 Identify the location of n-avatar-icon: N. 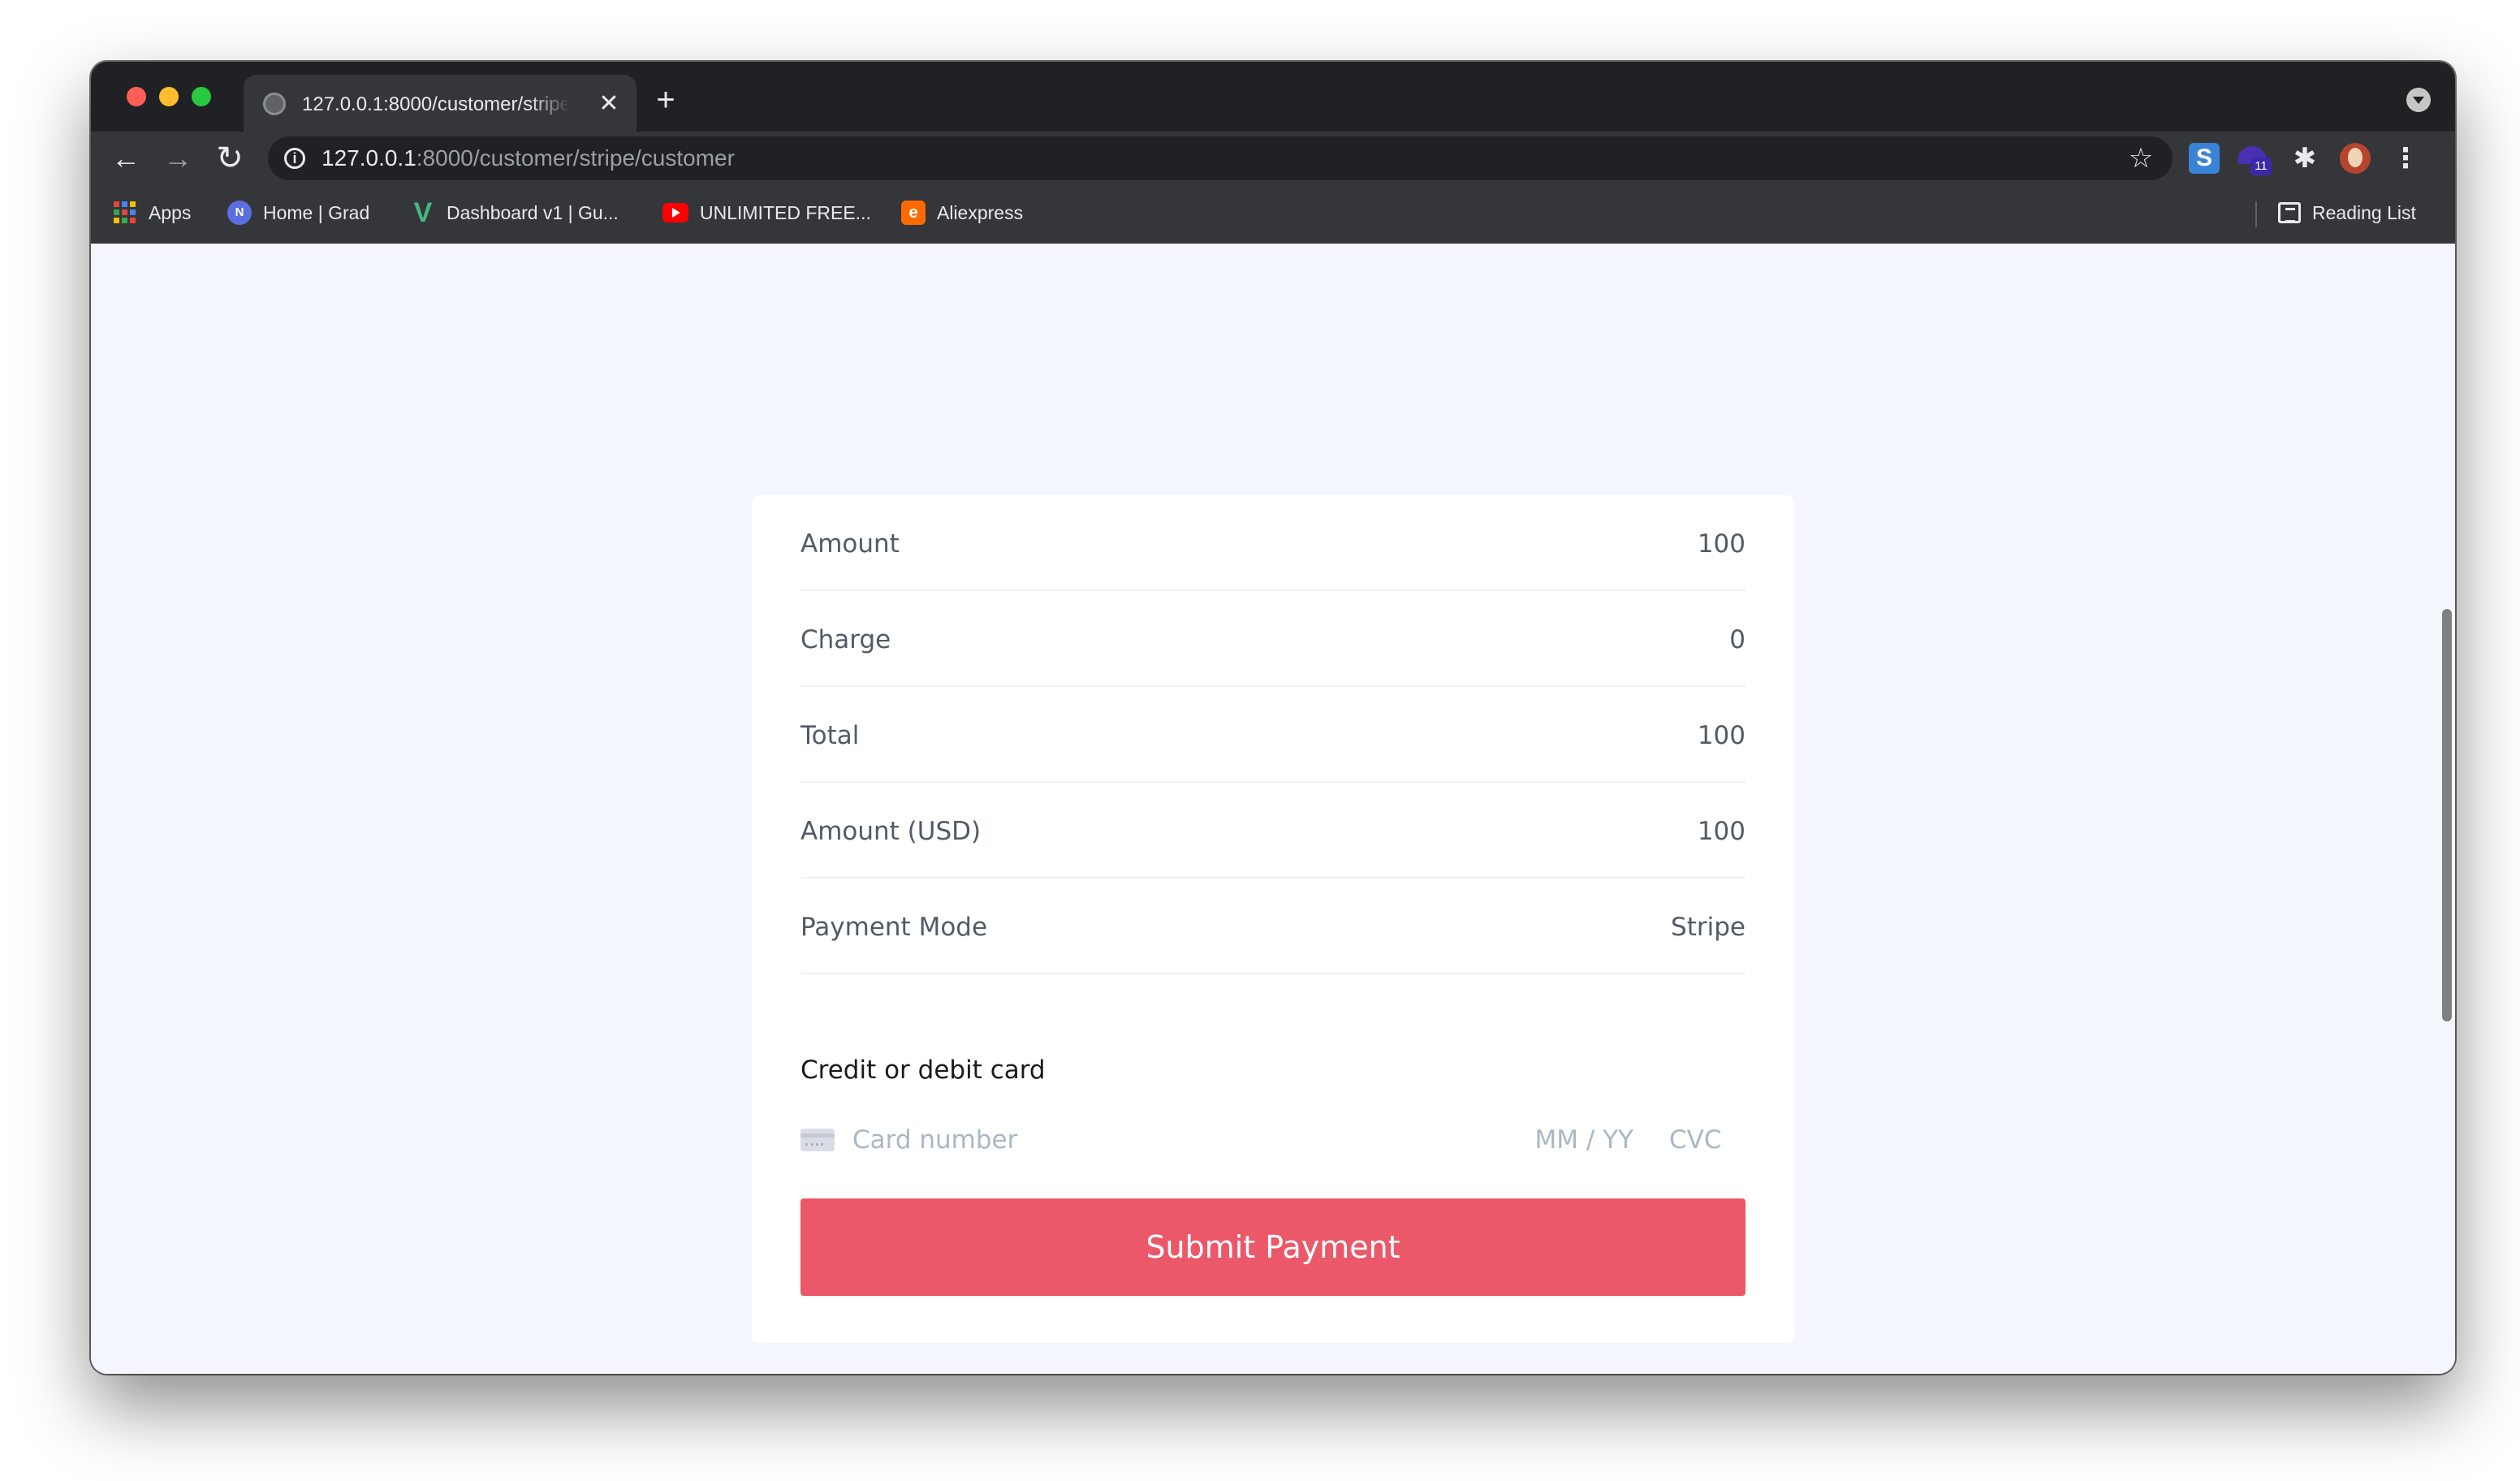
(239, 212).